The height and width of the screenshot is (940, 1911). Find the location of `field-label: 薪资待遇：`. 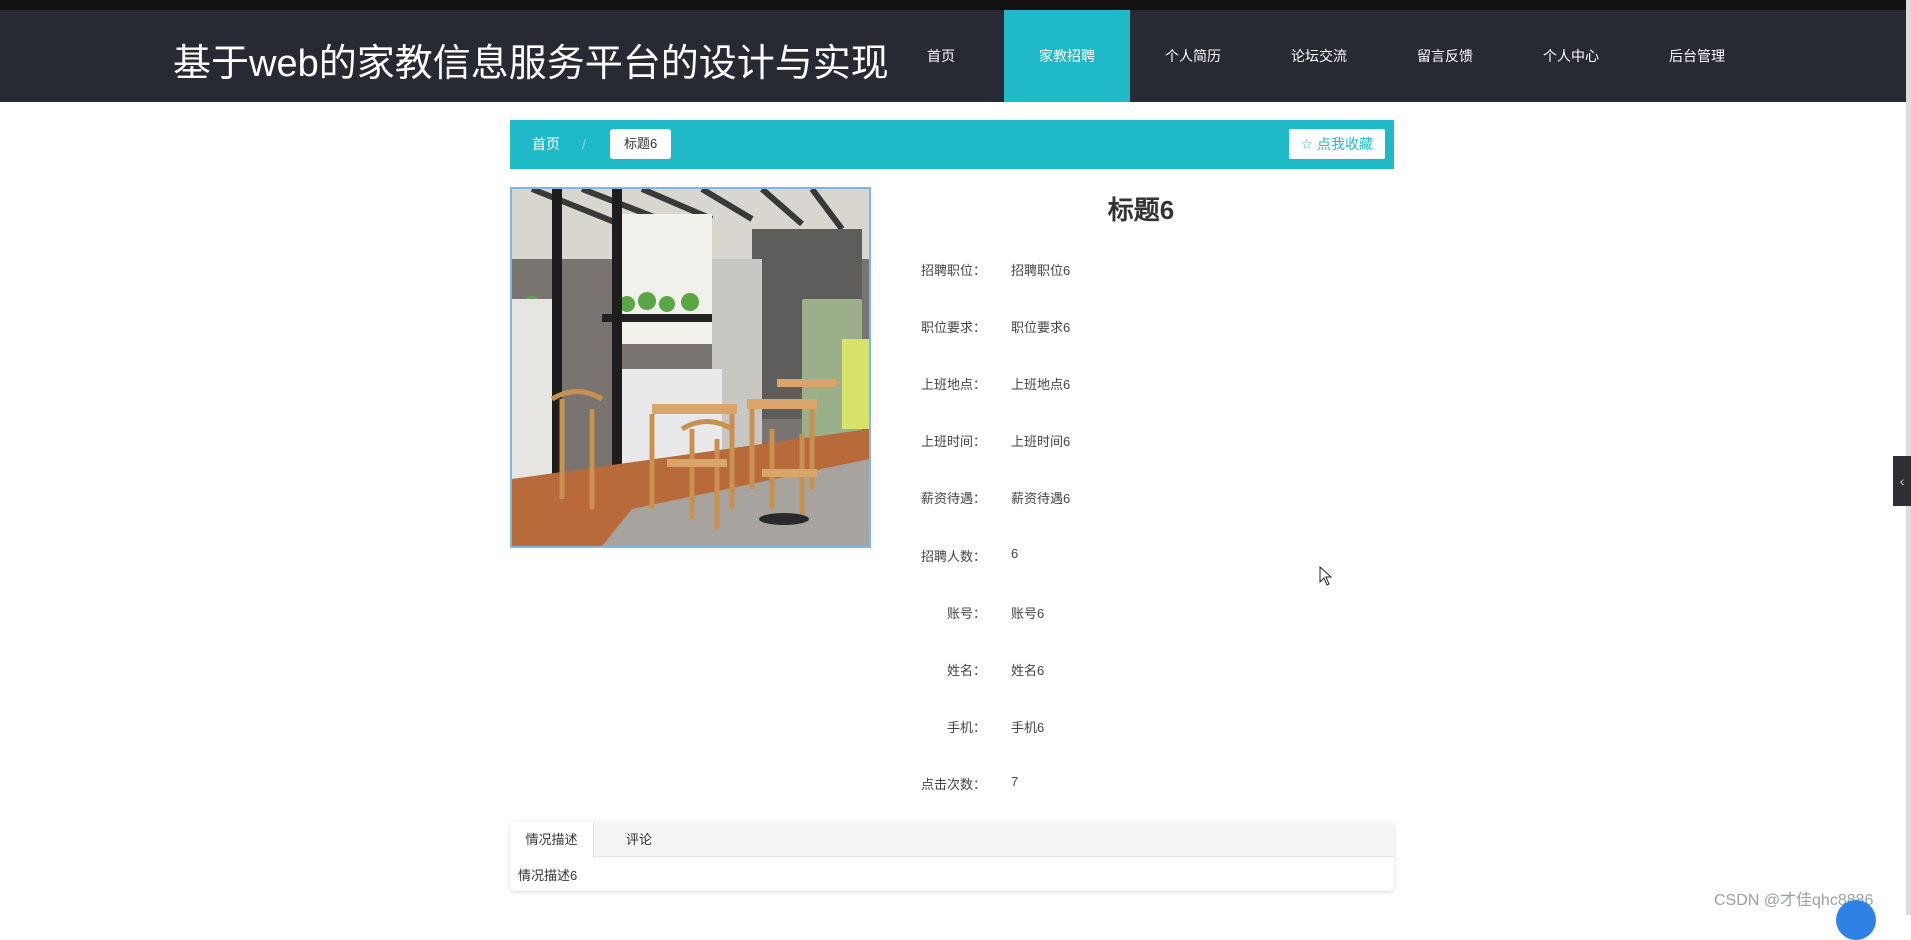

field-label: 薪资待遇： is located at coordinates (953, 498).